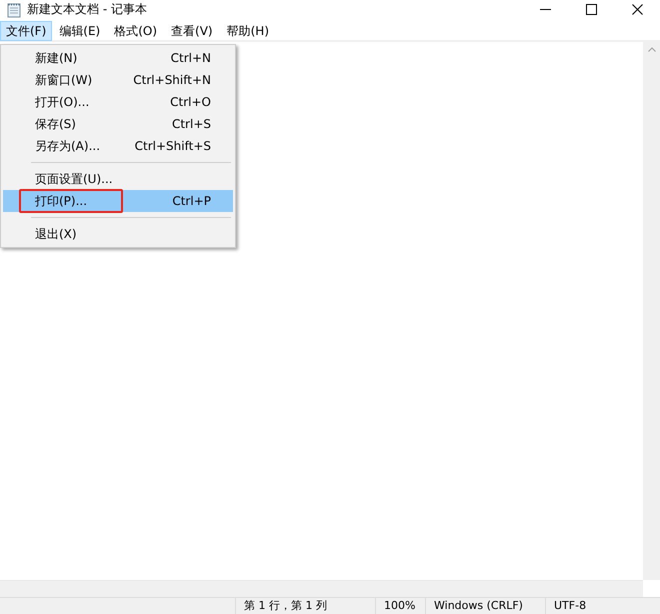 The image size is (660, 614). Describe the element at coordinates (585, 606) in the screenshot. I see `status-text: UTF-8` at that location.